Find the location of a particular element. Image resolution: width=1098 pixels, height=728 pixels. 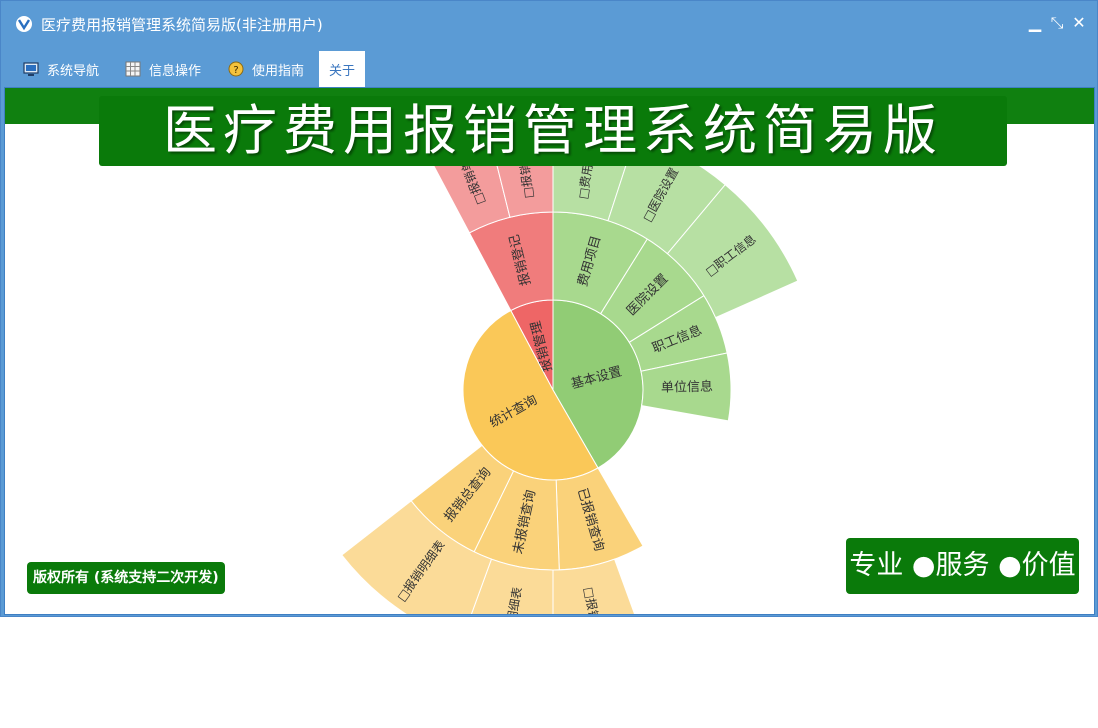

grid-icon is located at coordinates (133, 69).